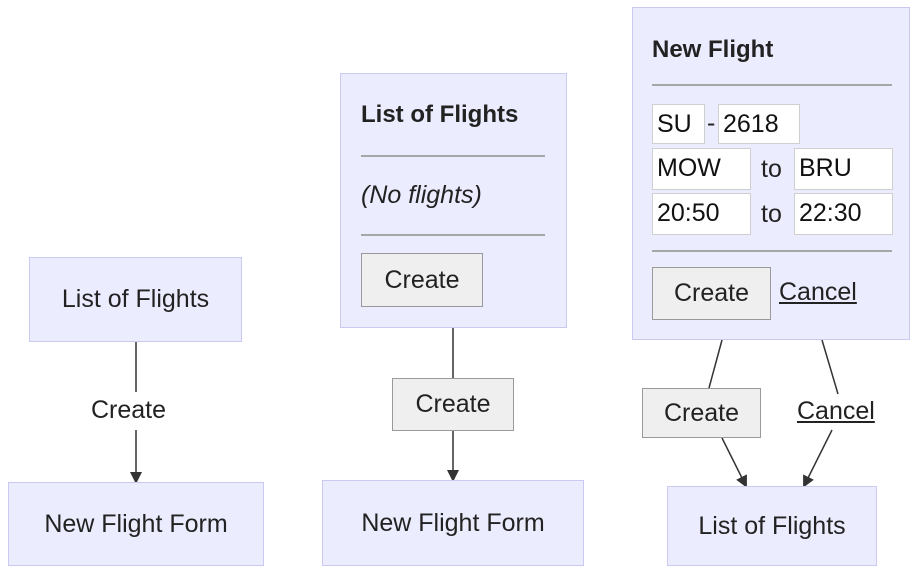  Describe the element at coordinates (701, 169) in the screenshot. I see `from-city-field: MOW` at that location.